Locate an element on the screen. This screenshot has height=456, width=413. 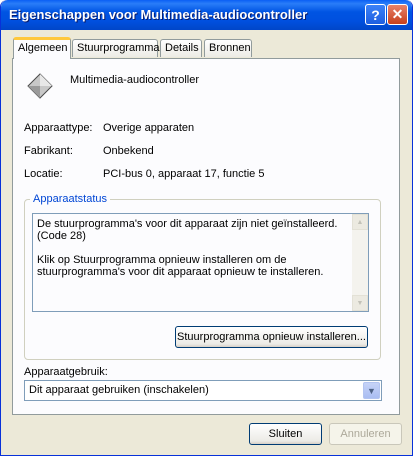
device-status-title: Apparaatstatus is located at coordinates (70, 199).